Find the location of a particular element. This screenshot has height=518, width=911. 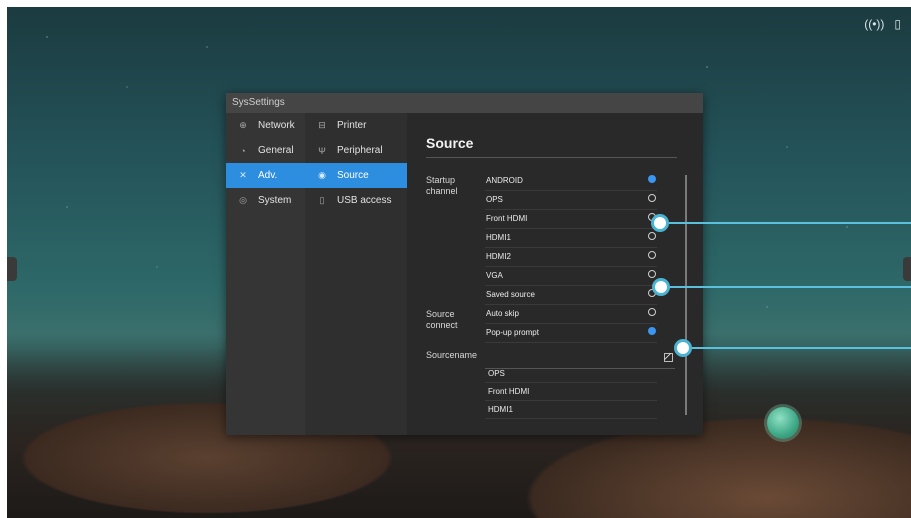

source-connect-label: Source connect is located at coordinates (442, 320).